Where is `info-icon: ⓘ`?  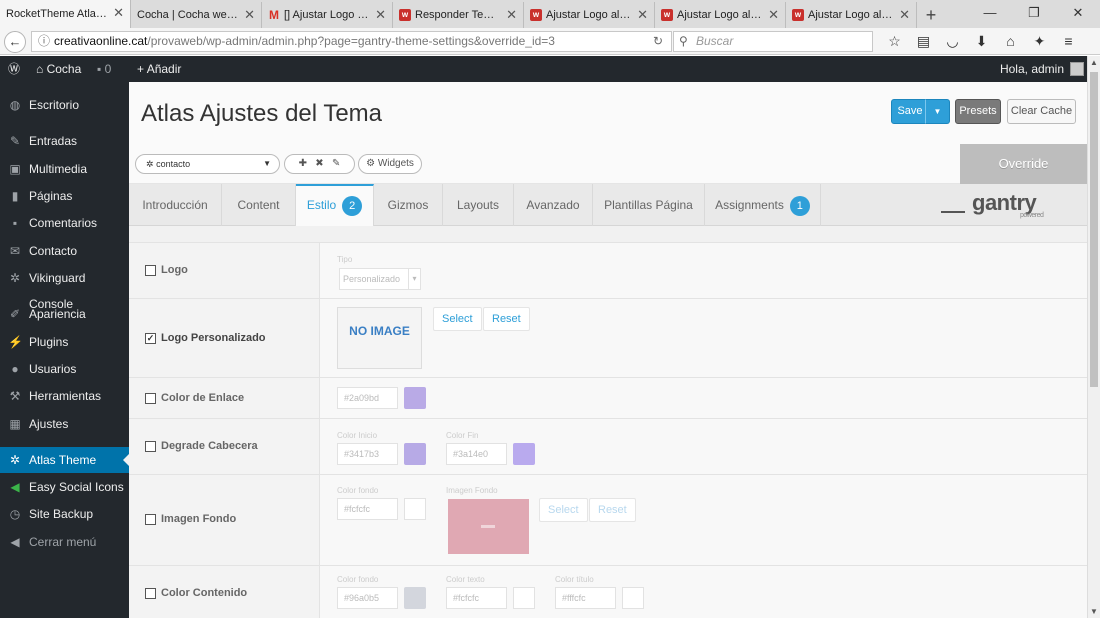 info-icon: ⓘ is located at coordinates (44, 41).